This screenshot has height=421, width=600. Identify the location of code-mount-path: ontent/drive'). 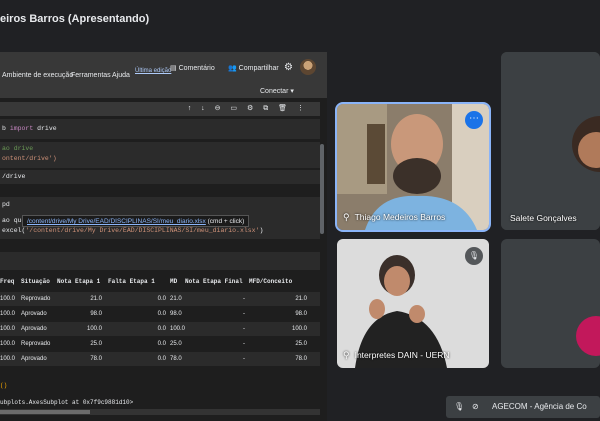
(29, 158).